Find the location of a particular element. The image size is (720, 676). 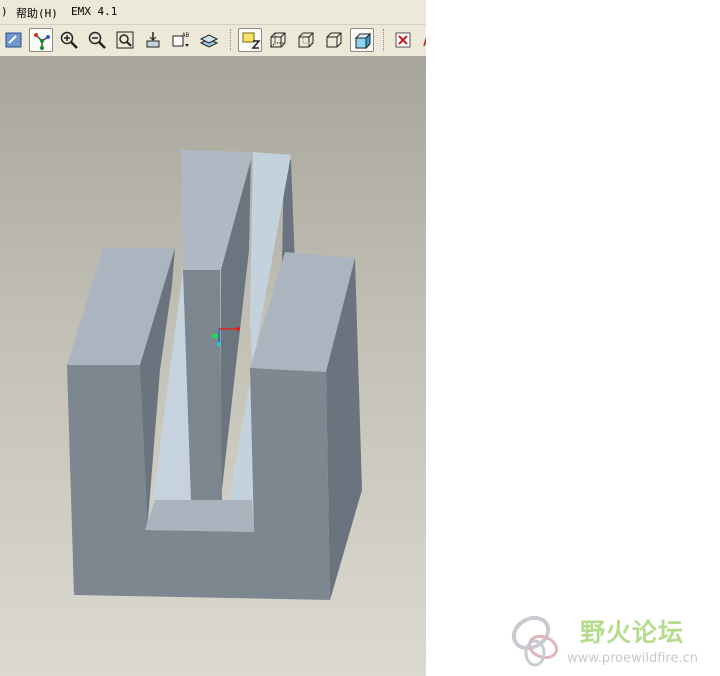

hidden-line-button is located at coordinates (306, 40).